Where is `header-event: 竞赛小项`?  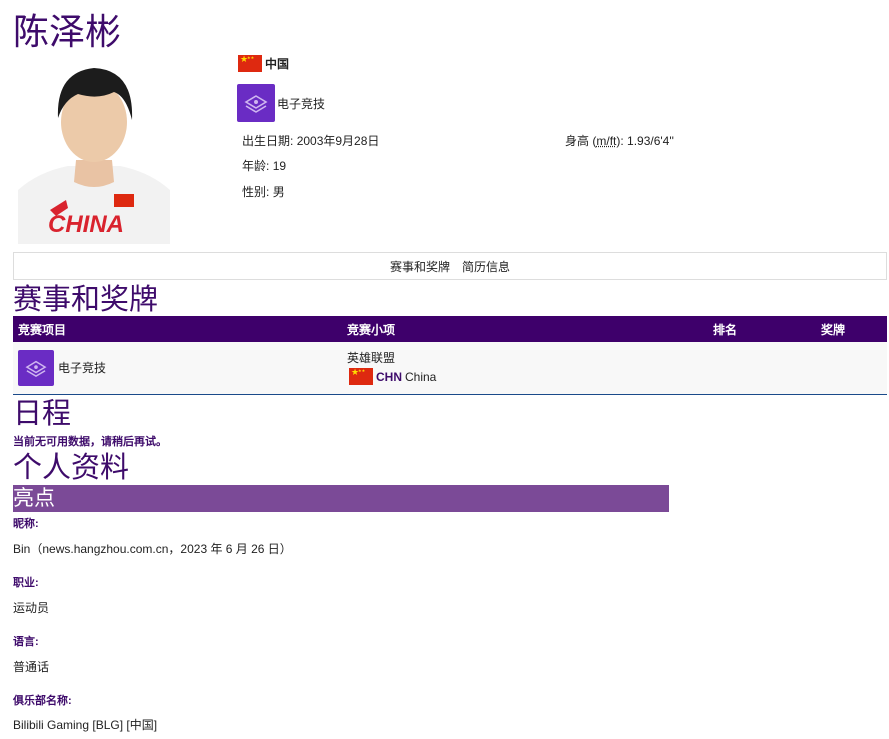 header-event: 竞赛小项 is located at coordinates (371, 329).